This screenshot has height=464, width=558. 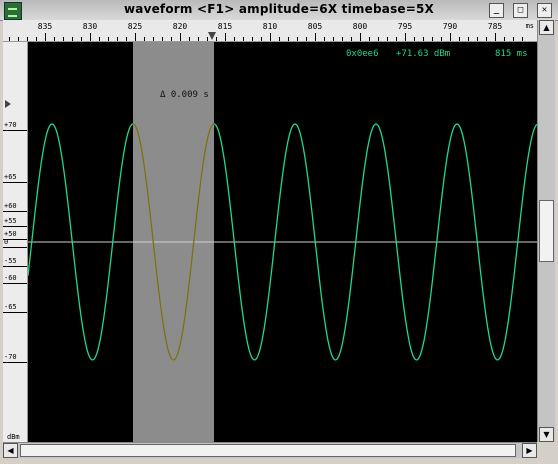 What do you see at coordinates (10, 206) in the screenshot?
I see `axis-tick-label: +60` at bounding box center [10, 206].